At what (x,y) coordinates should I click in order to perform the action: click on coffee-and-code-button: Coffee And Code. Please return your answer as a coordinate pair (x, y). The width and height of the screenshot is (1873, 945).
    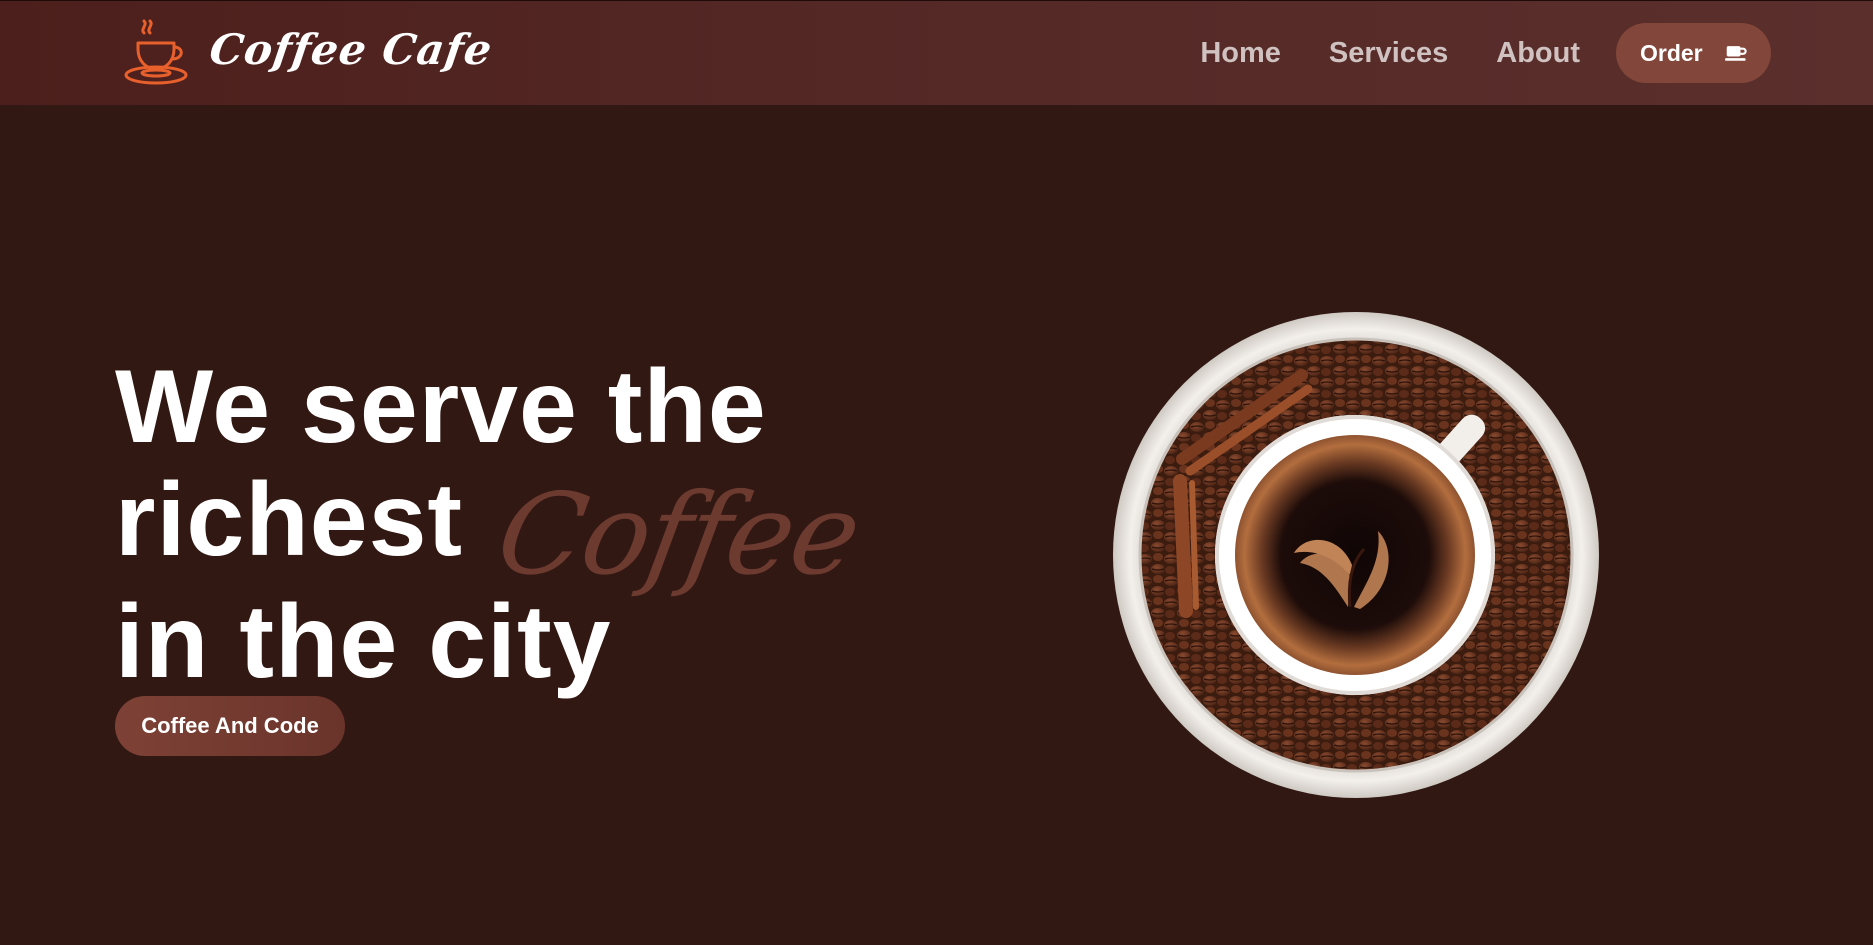
    Looking at the image, I should click on (230, 726).